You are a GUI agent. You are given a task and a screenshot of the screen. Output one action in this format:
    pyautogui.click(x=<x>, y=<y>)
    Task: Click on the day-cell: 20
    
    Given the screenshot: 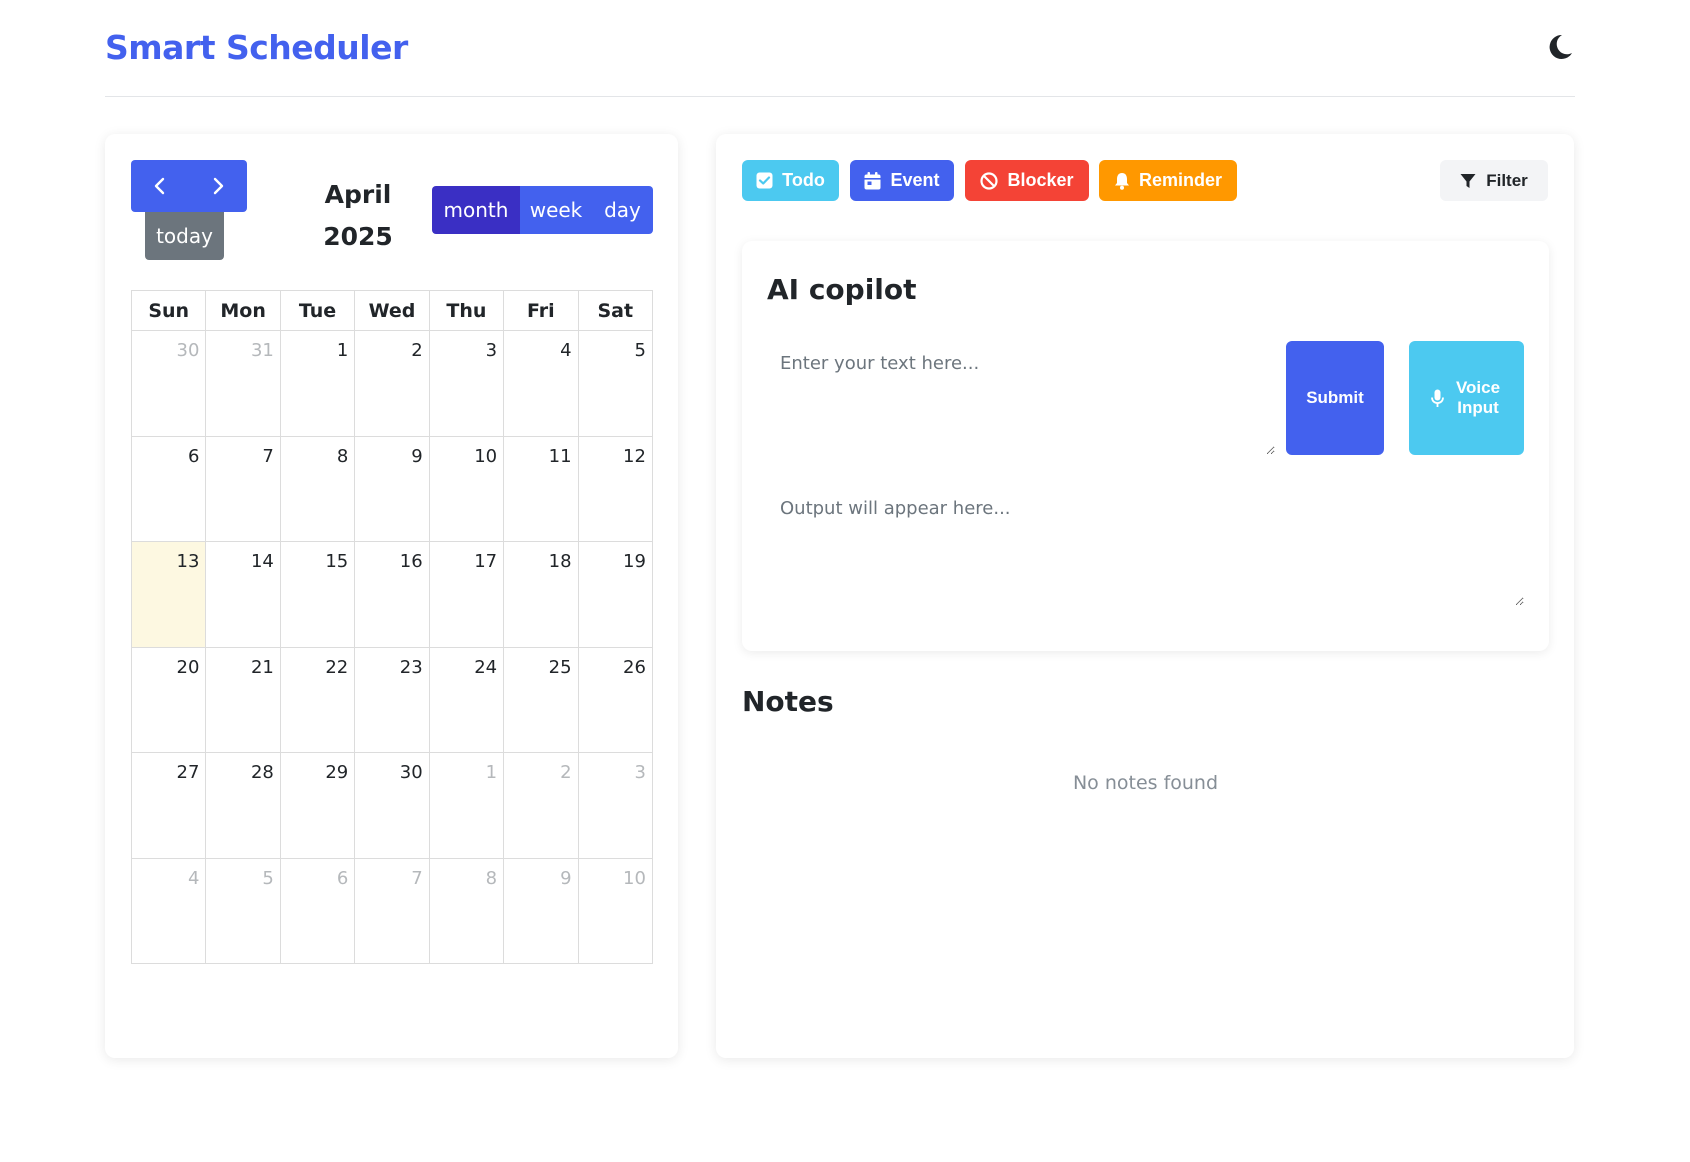 What is the action you would take?
    pyautogui.click(x=169, y=700)
    